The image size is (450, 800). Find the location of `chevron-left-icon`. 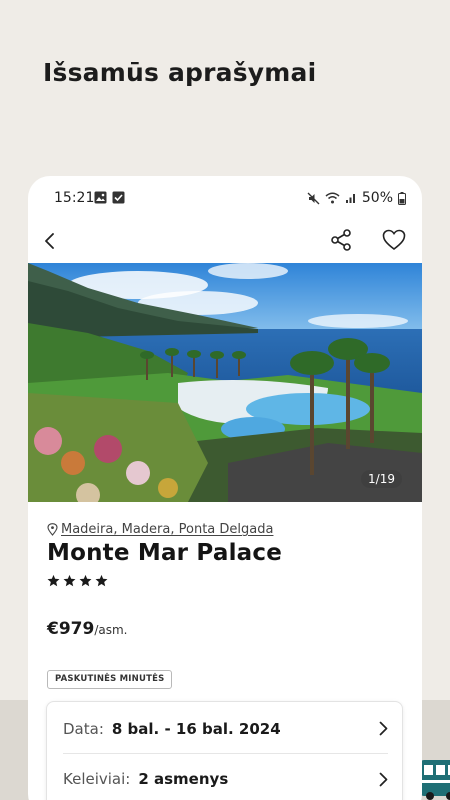

chevron-left-icon is located at coordinates (49, 241).